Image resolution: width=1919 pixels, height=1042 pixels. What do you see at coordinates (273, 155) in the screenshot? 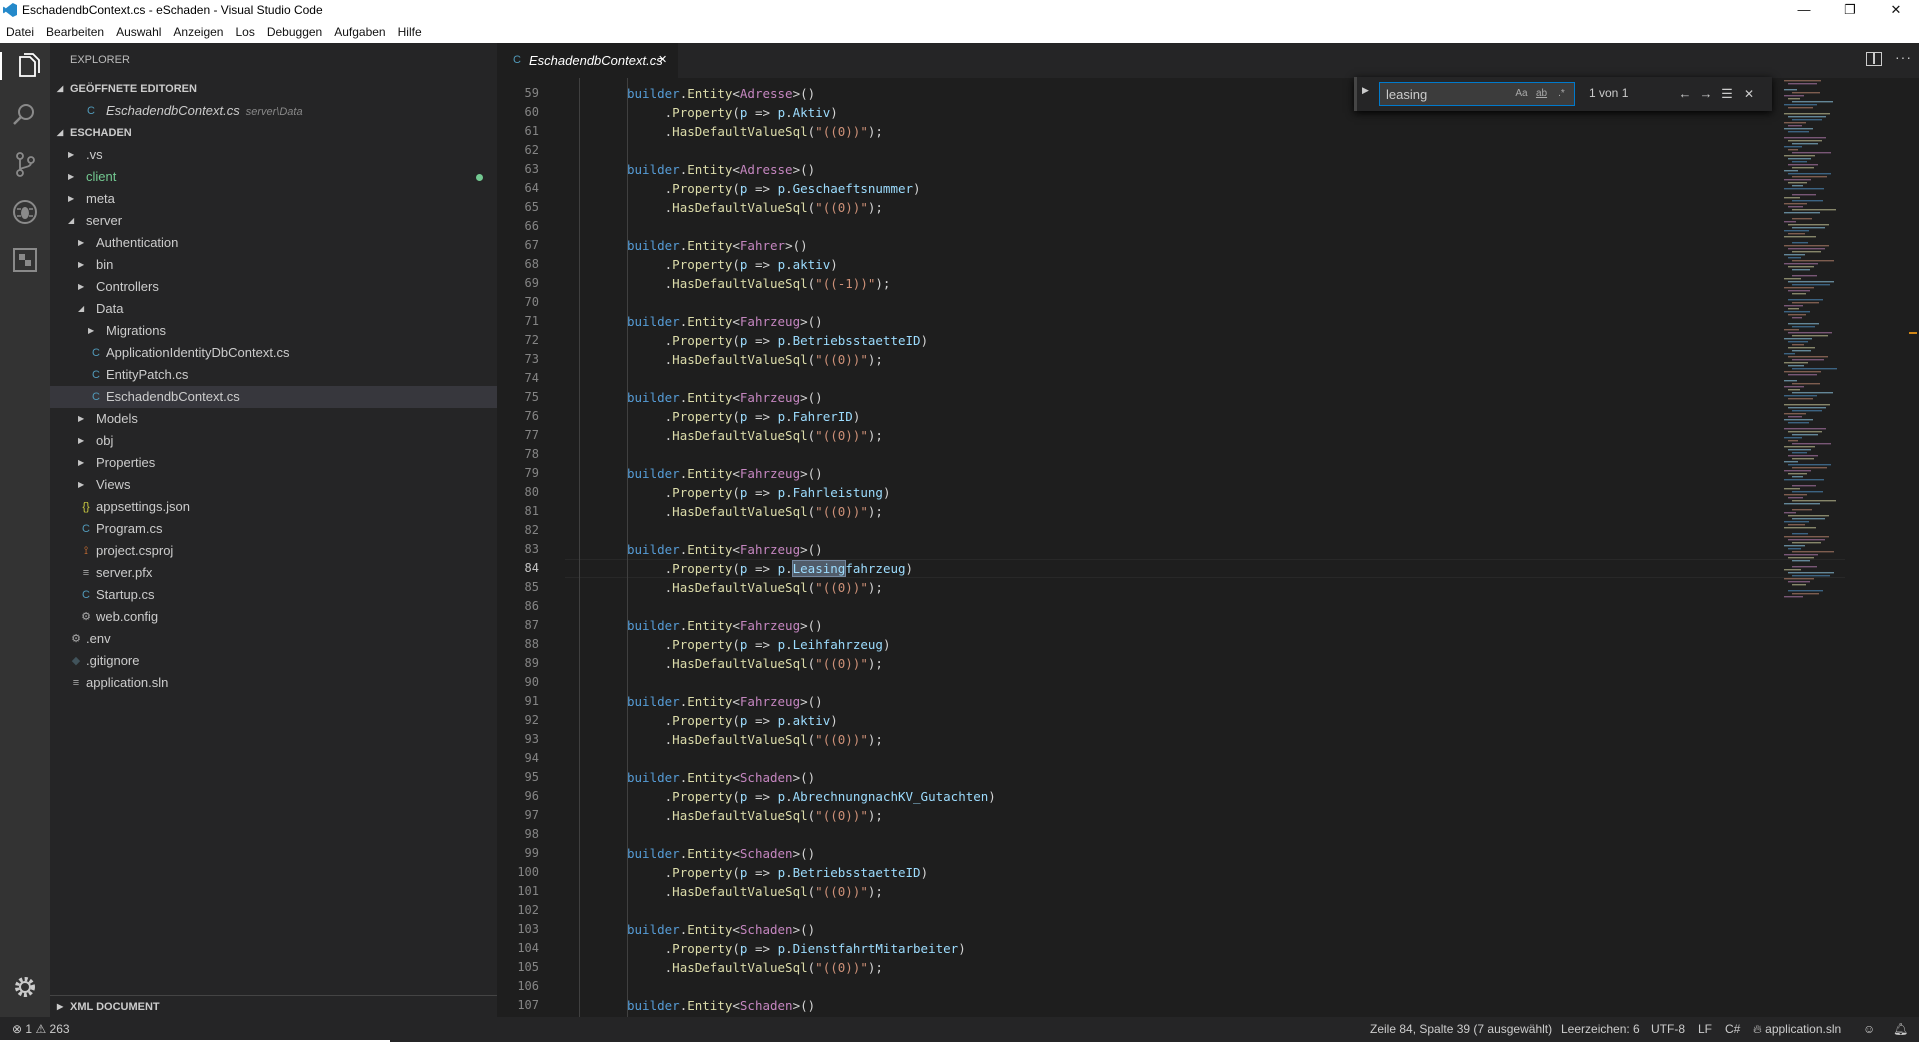
I see `tree-item-vs: ▶ .vs` at bounding box center [273, 155].